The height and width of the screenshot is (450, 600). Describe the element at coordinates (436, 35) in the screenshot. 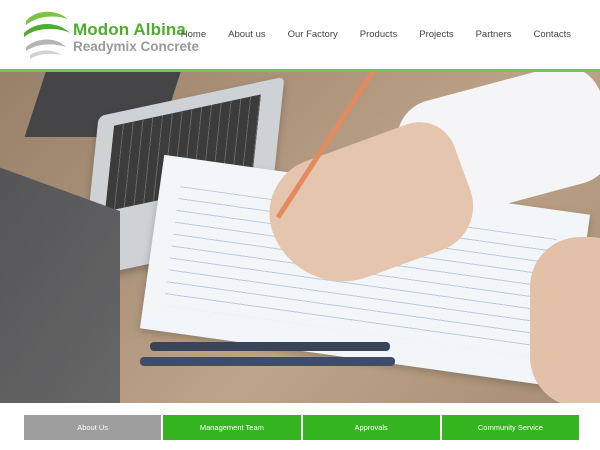

I see `nav-projects: Projects` at that location.